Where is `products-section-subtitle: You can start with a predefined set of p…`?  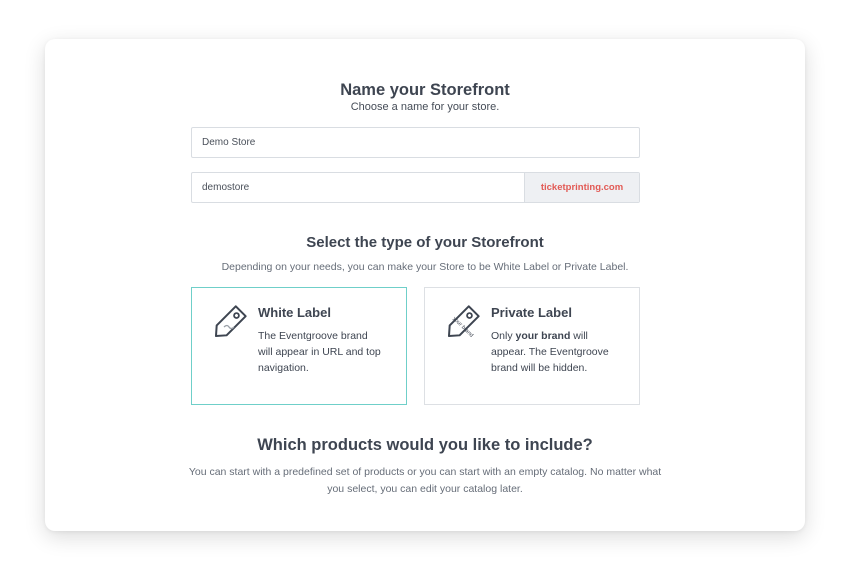 products-section-subtitle: You can start with a predefined set of p… is located at coordinates (425, 480).